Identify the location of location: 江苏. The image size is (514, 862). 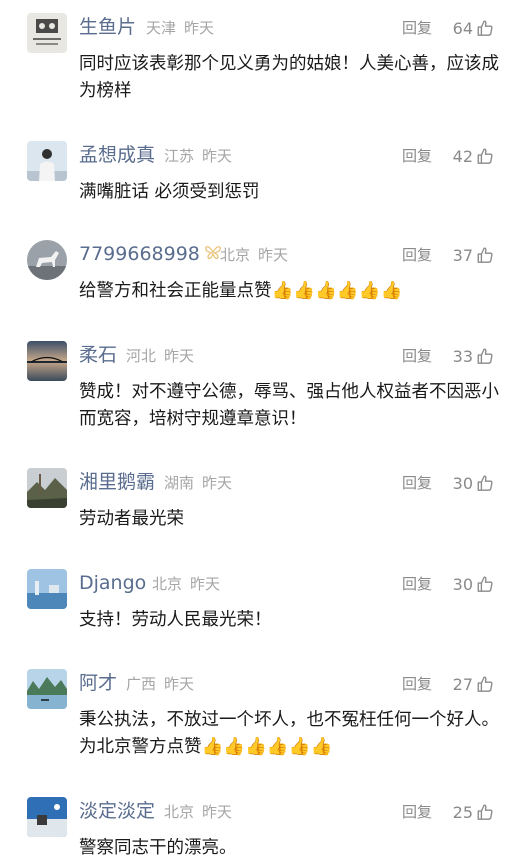
(179, 156).